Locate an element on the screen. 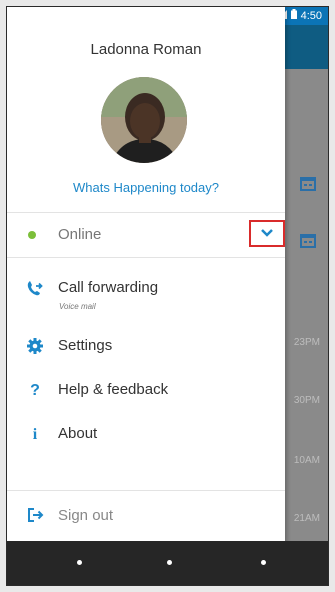  menu-item-settings: Settings is located at coordinates (146, 349).